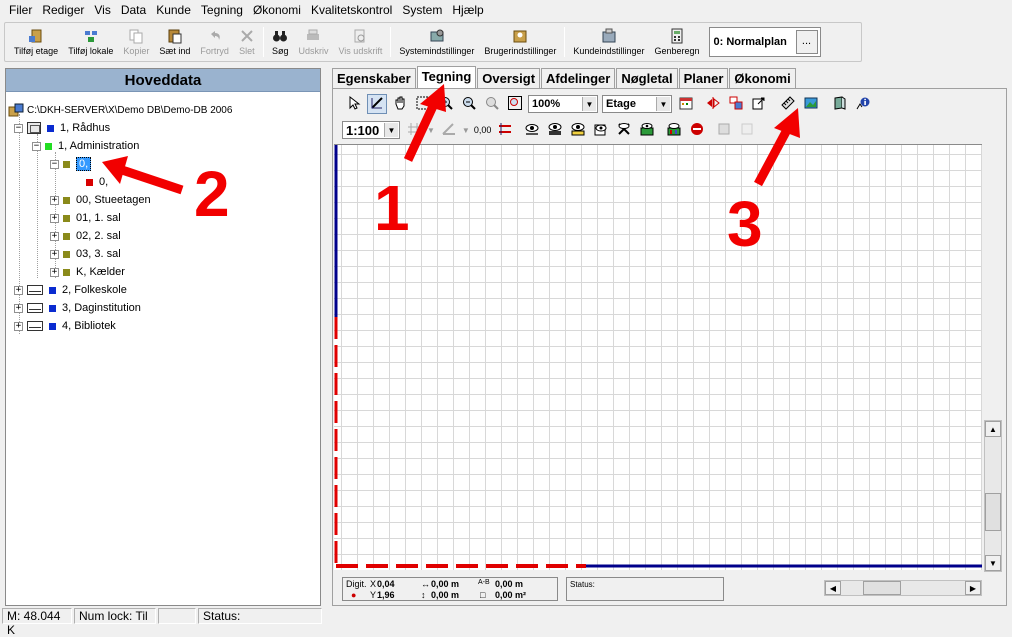 The image size is (1012, 637). Describe the element at coordinates (136, 42) in the screenshot. I see `copy-button: Kopier` at that location.